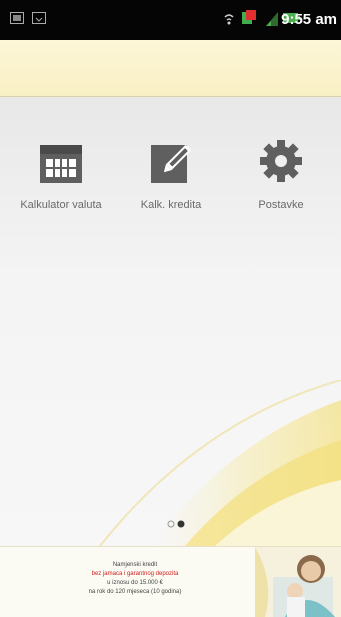  Describe the element at coordinates (61, 205) in the screenshot. I see `menu-item-label: Kalkulator valuta` at that location.